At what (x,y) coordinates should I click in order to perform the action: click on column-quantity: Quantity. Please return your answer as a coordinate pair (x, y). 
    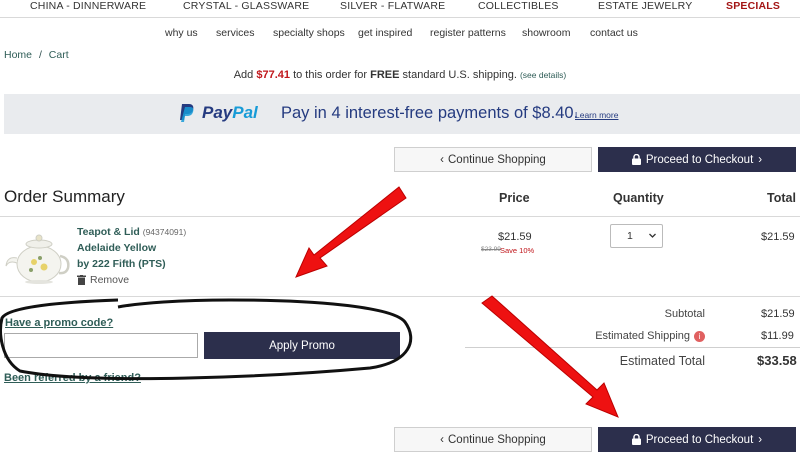
    Looking at the image, I should click on (638, 198).